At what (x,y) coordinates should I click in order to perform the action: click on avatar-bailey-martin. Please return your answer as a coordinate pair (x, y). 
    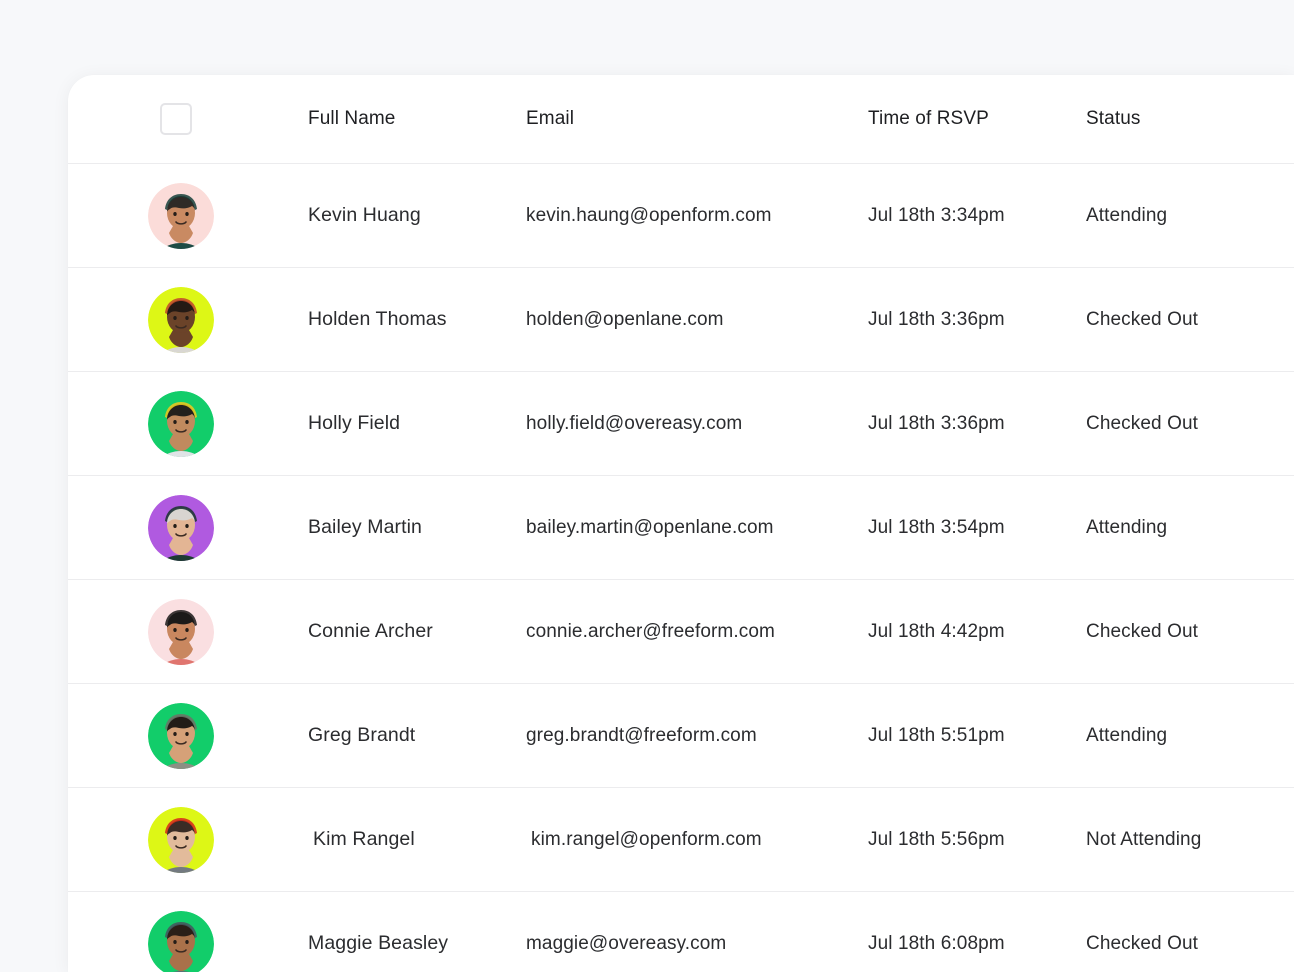
    Looking at the image, I should click on (181, 527).